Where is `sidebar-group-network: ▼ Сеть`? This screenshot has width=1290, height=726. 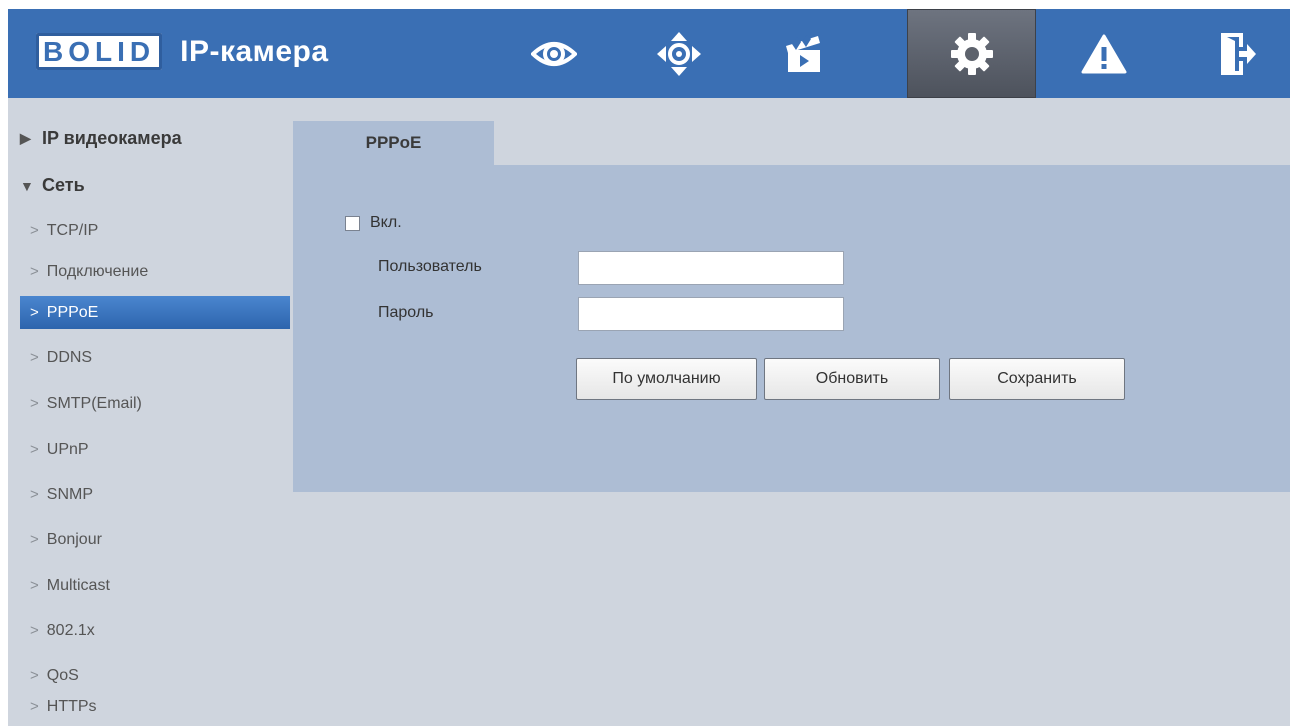 sidebar-group-network: ▼ Сеть is located at coordinates (52, 185).